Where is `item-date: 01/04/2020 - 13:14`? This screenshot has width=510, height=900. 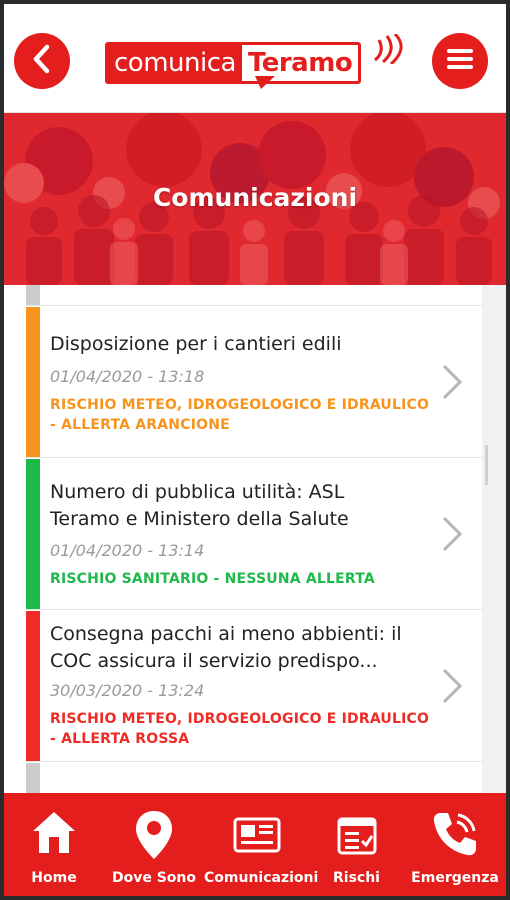
item-date: 01/04/2020 - 13:14 is located at coordinates (127, 550).